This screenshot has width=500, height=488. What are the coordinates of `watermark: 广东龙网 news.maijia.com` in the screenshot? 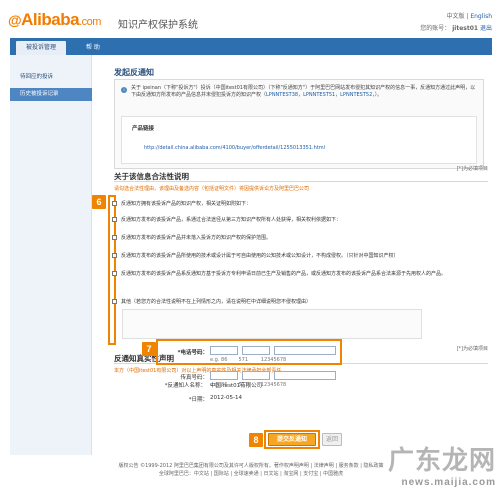 It's located at (442, 464).